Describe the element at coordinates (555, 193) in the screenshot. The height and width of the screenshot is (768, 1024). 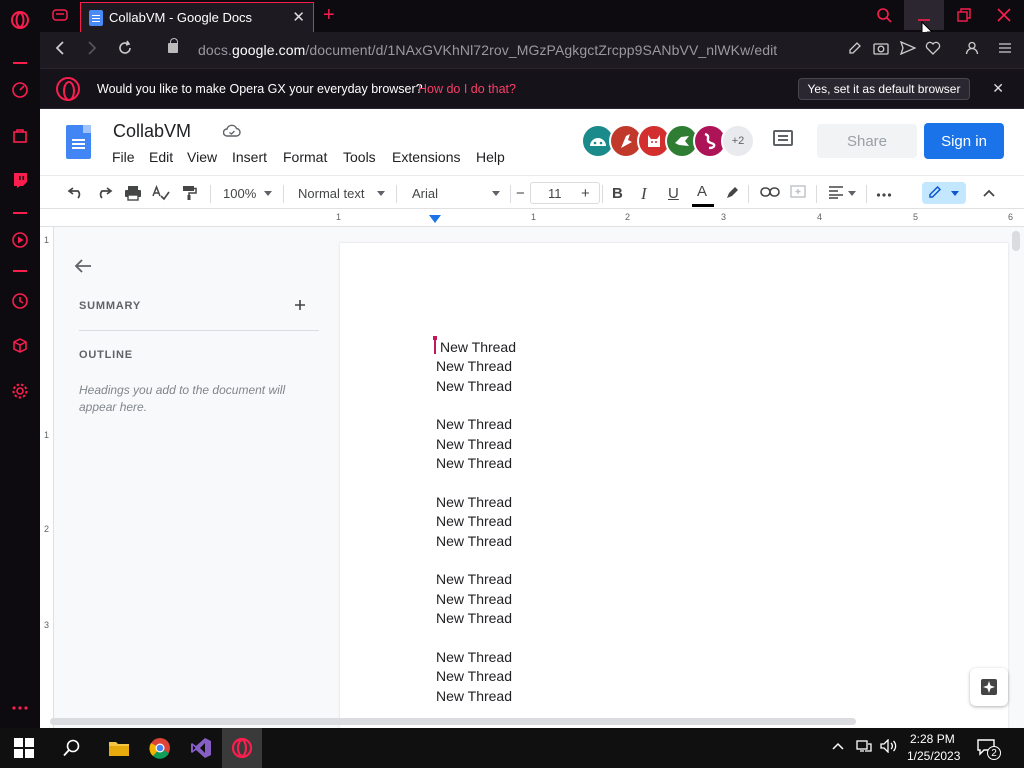
I see `font-size-value: 11` at that location.